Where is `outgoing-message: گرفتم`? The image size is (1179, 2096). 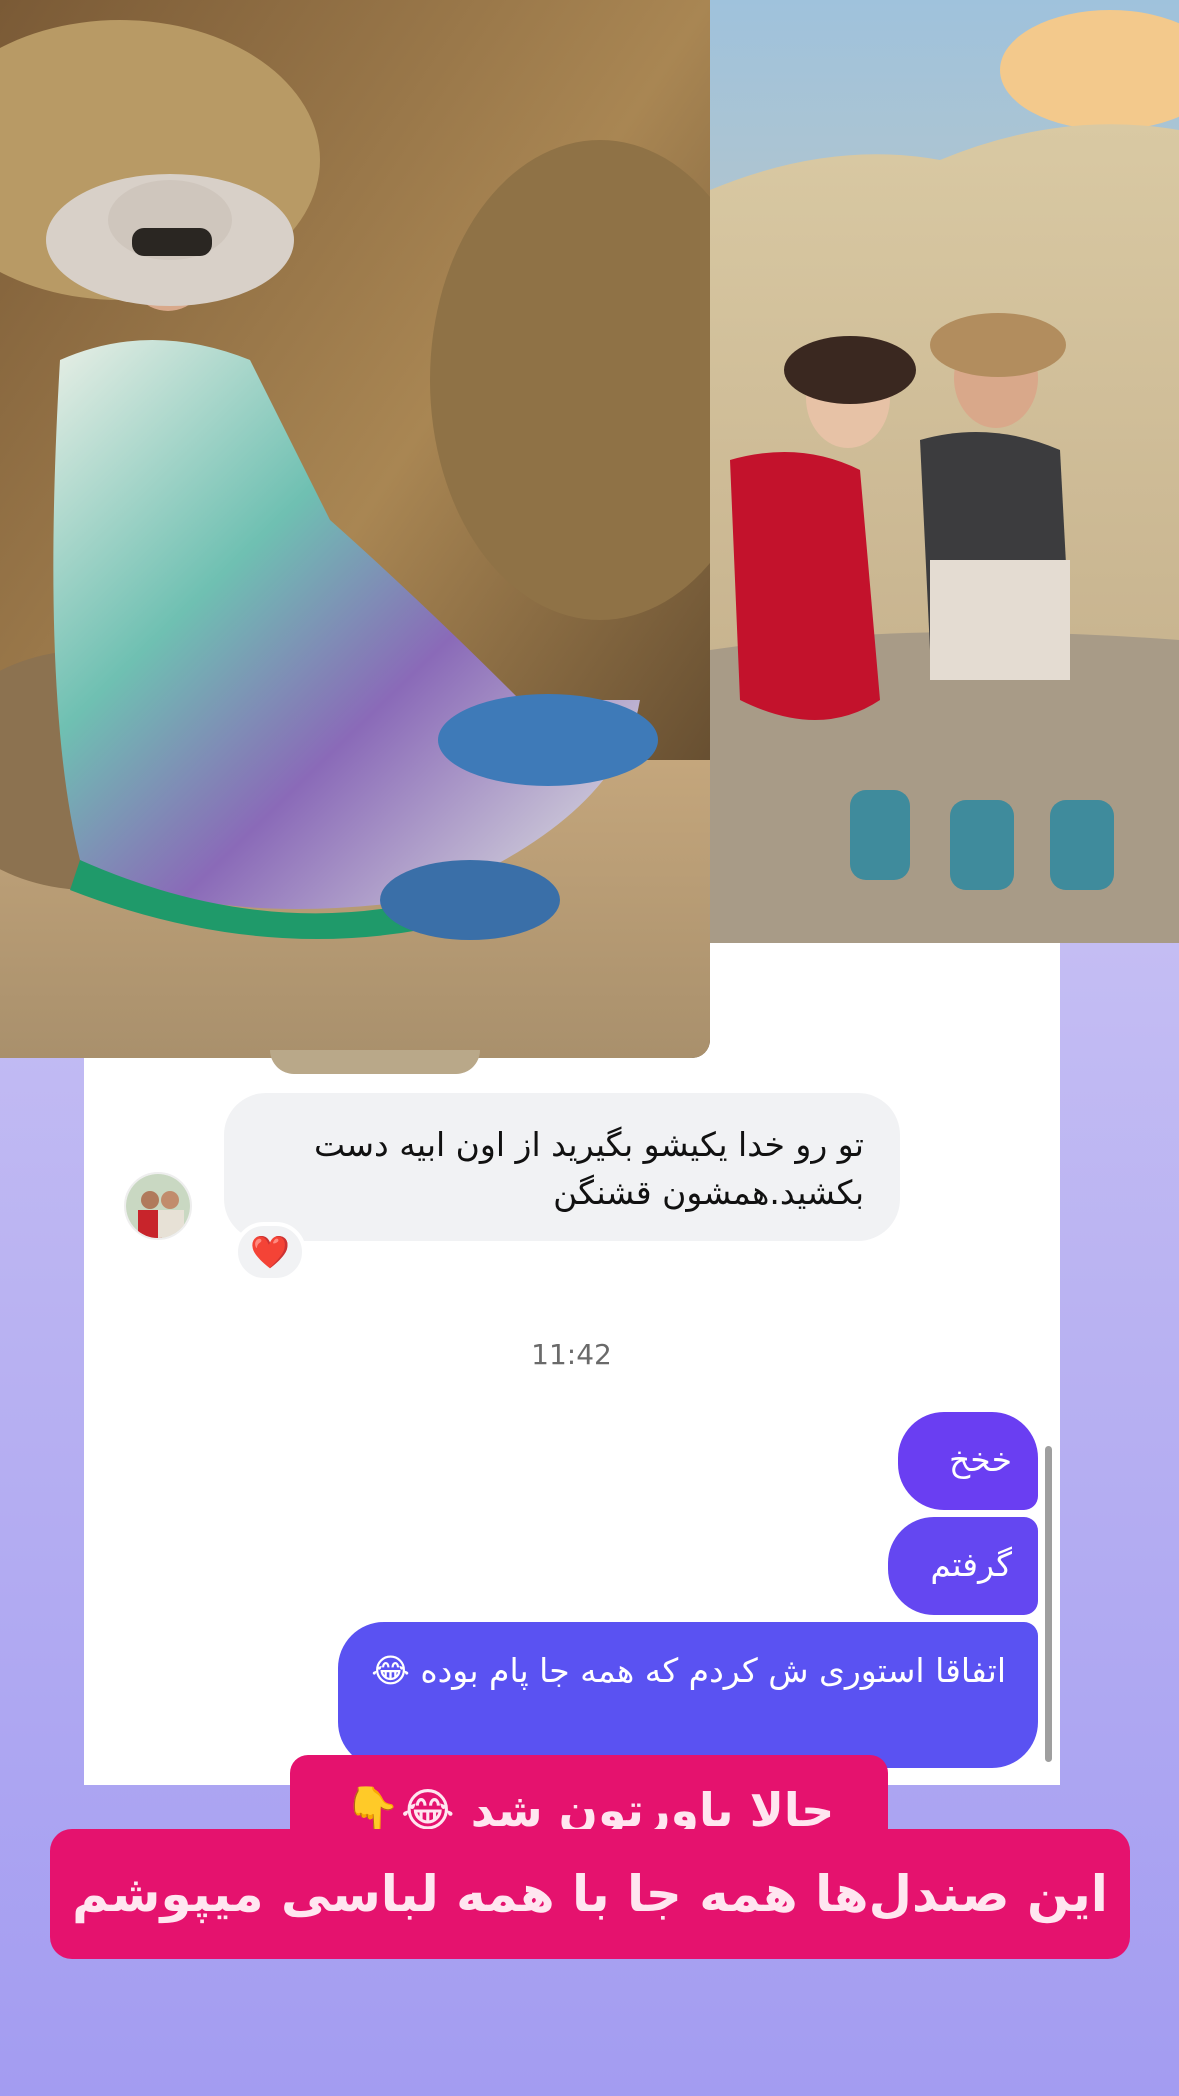 outgoing-message: گرفتم is located at coordinates (963, 1566).